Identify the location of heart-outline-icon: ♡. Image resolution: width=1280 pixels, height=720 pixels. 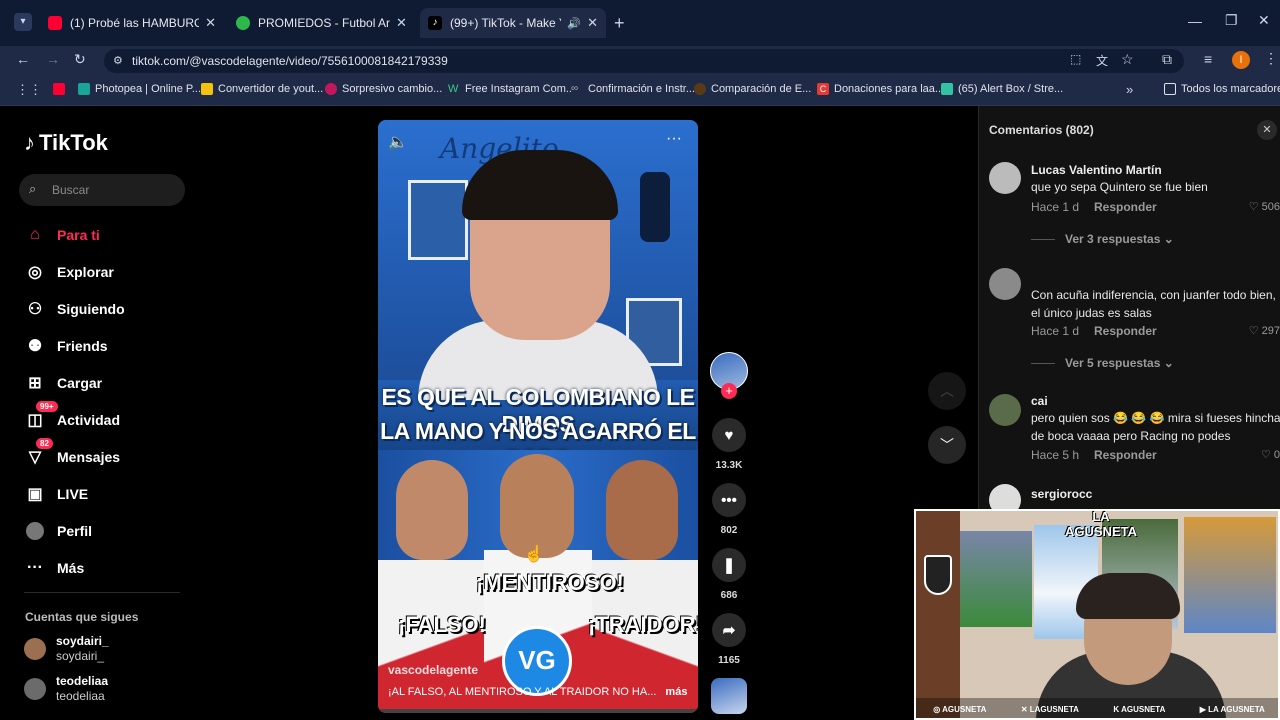
(1255, 331).